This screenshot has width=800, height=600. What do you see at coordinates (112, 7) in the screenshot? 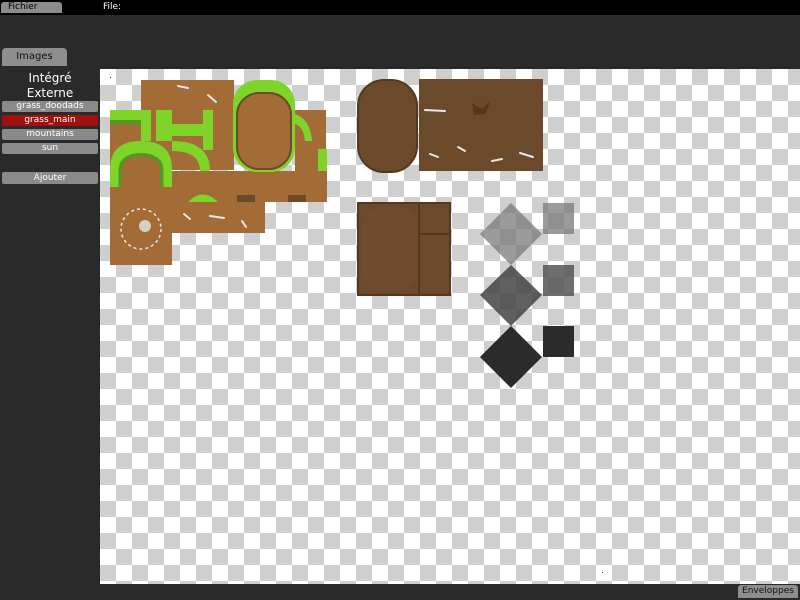
I see `file-name-label: File:` at bounding box center [112, 7].